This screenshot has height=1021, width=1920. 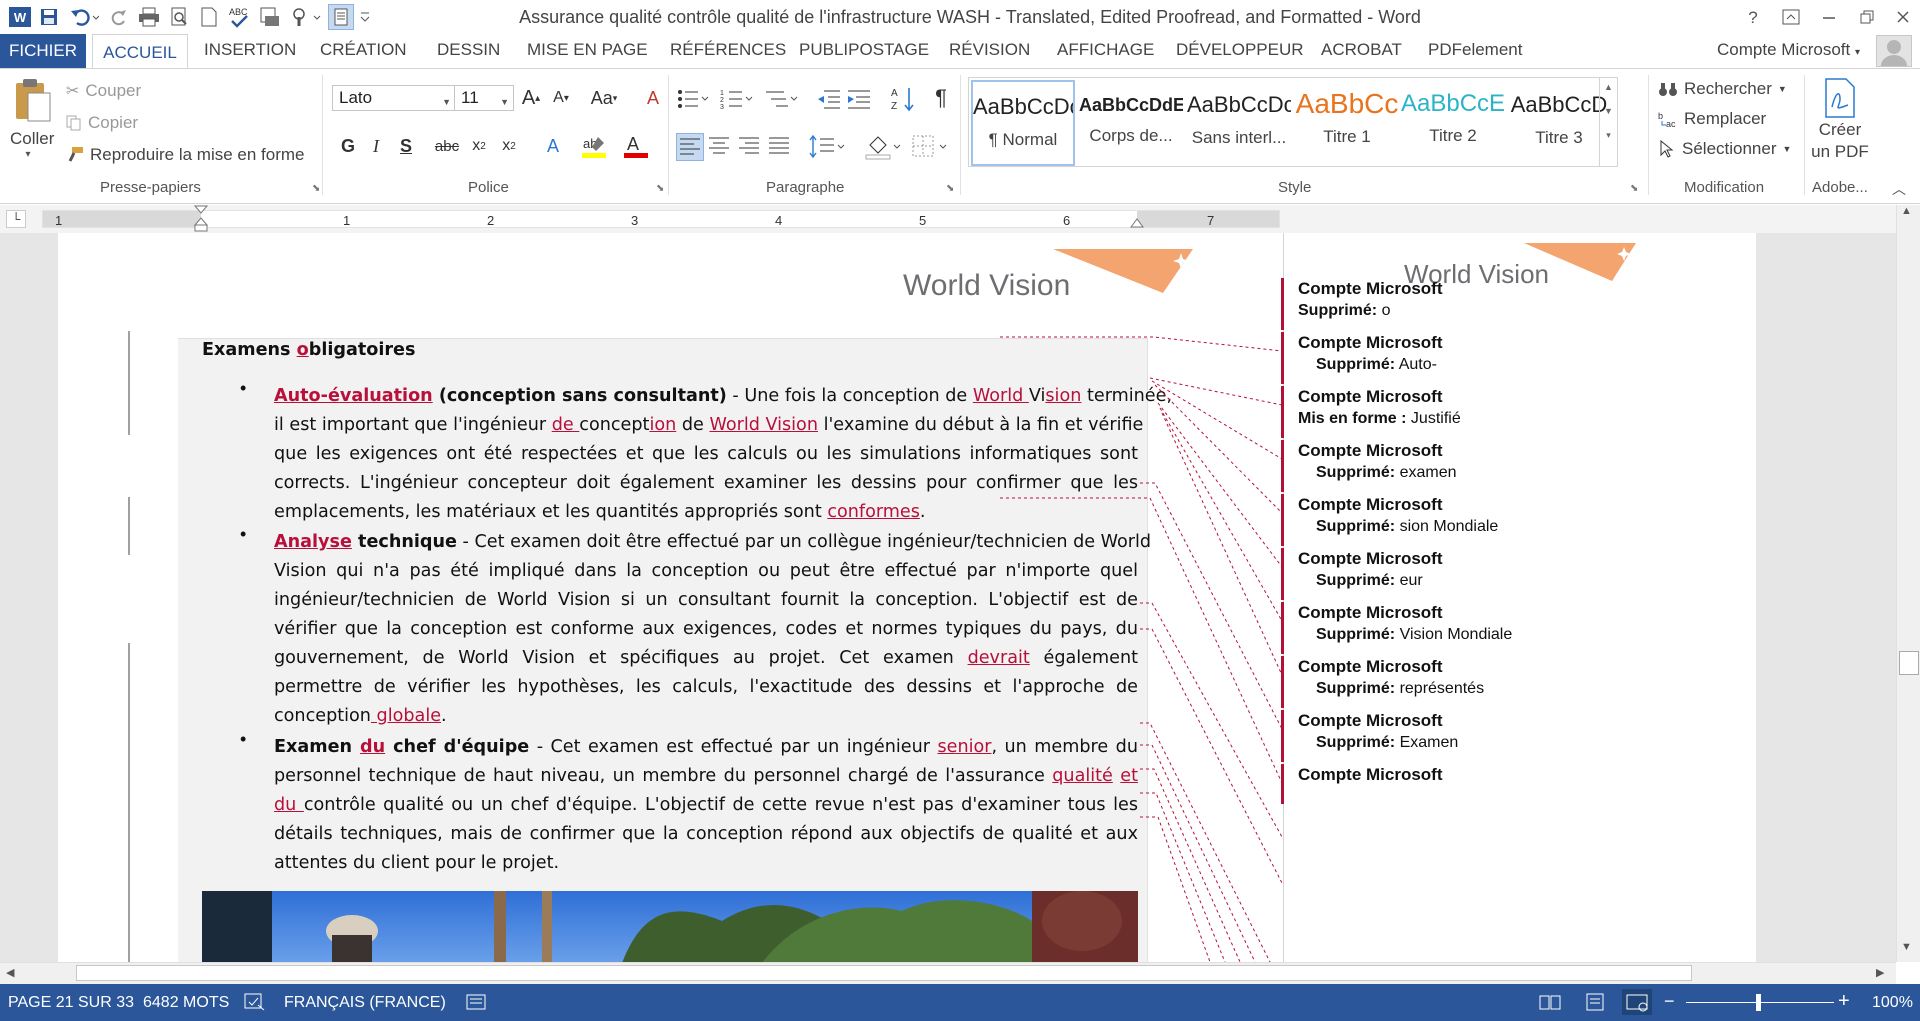 I want to click on bullets-icon, so click(x=694, y=99).